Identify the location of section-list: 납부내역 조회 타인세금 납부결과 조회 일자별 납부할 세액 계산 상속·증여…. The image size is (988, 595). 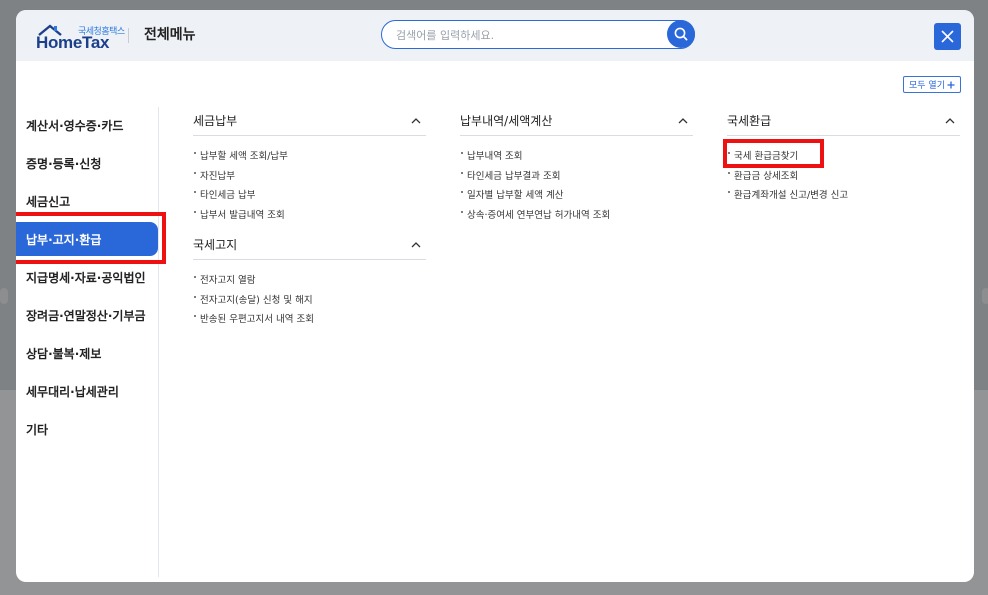
(576, 183).